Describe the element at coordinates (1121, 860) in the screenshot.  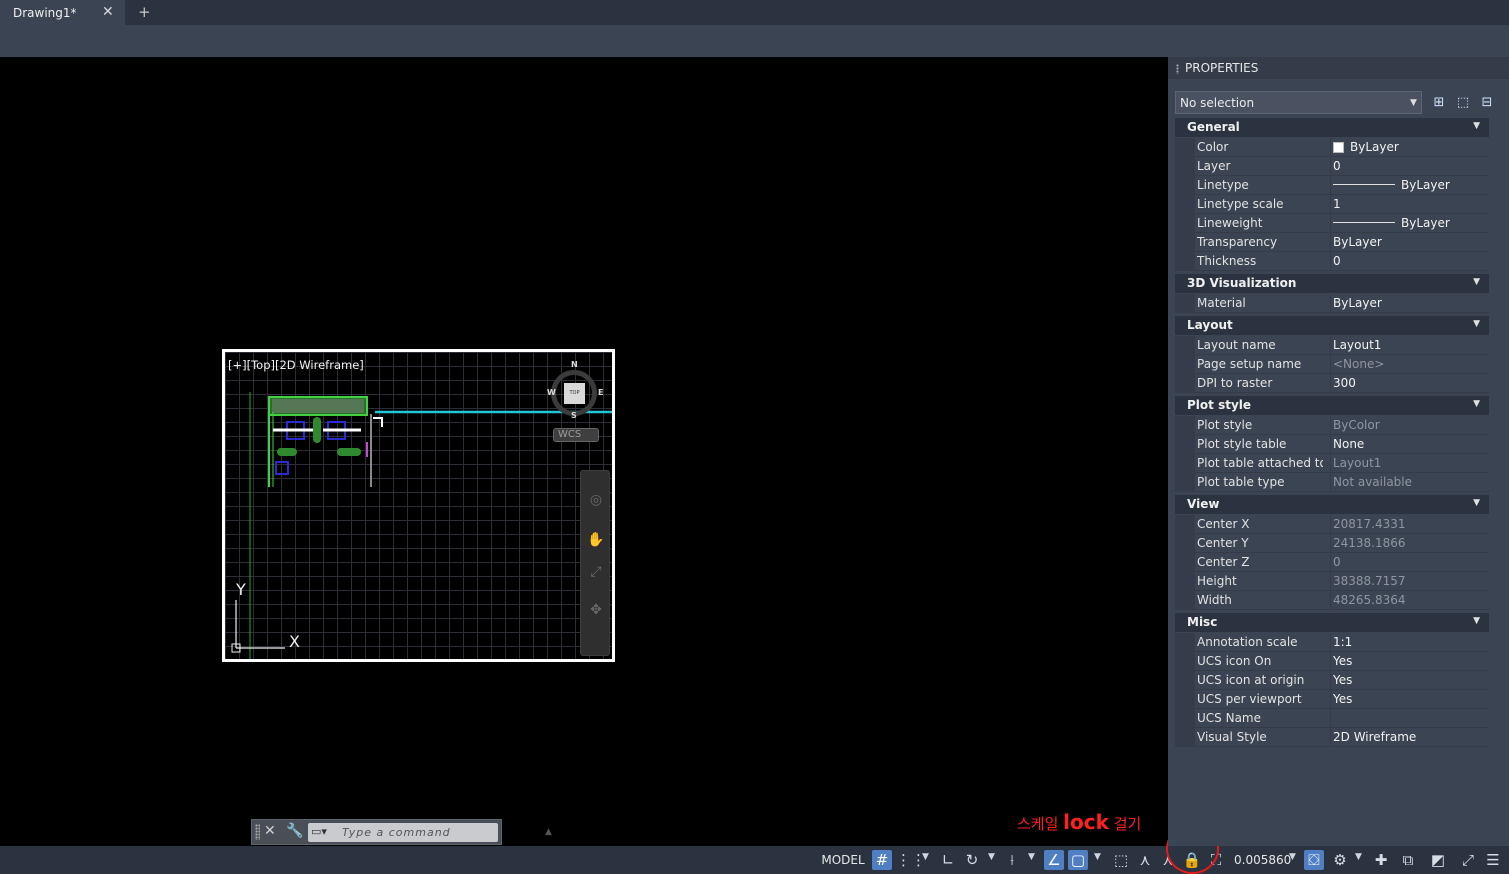
I see `selection-cycling-icon: ⬚` at that location.